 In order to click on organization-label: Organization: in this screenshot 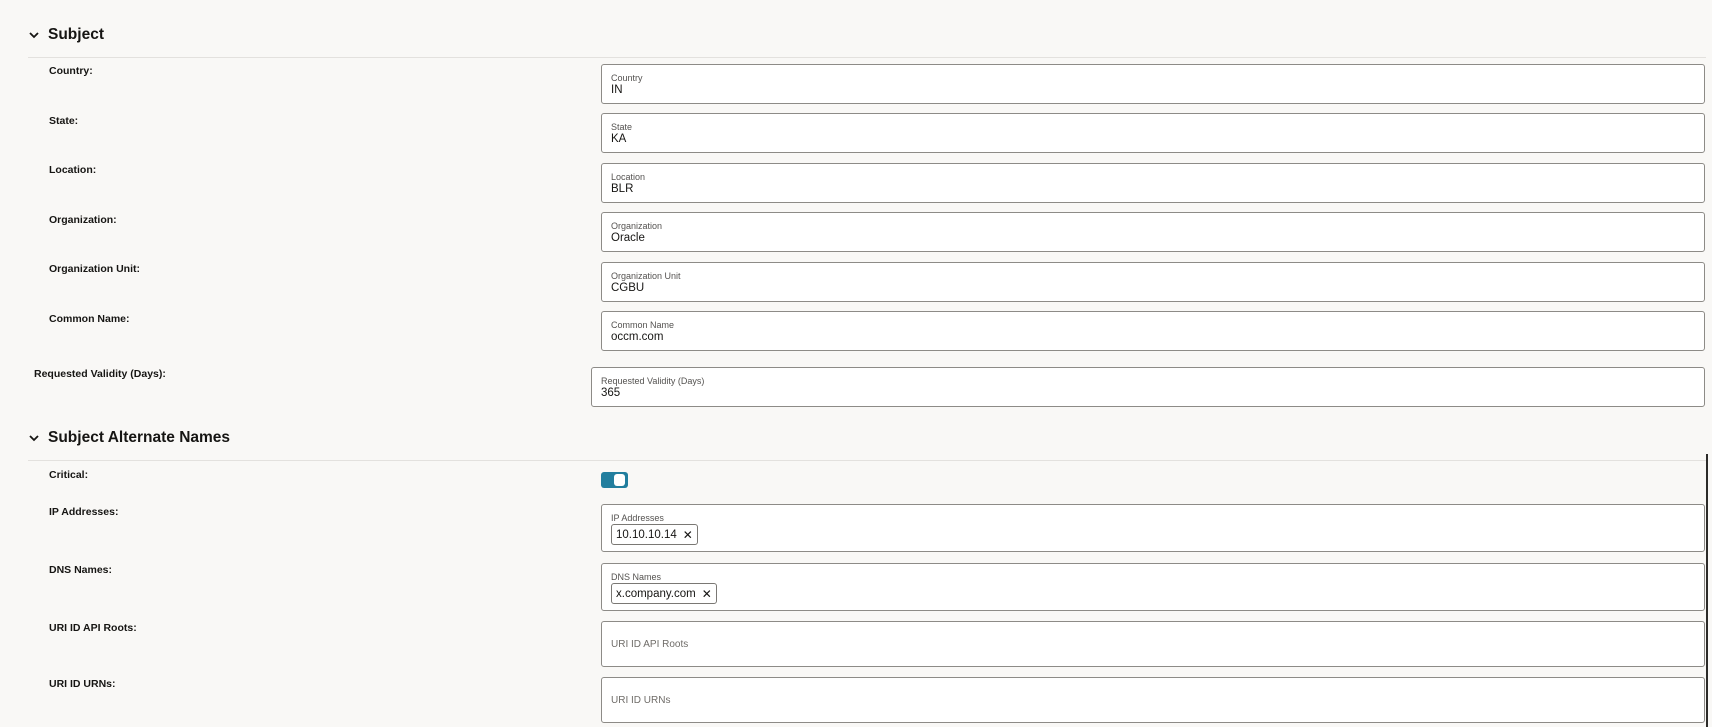, I will do `click(83, 220)`.